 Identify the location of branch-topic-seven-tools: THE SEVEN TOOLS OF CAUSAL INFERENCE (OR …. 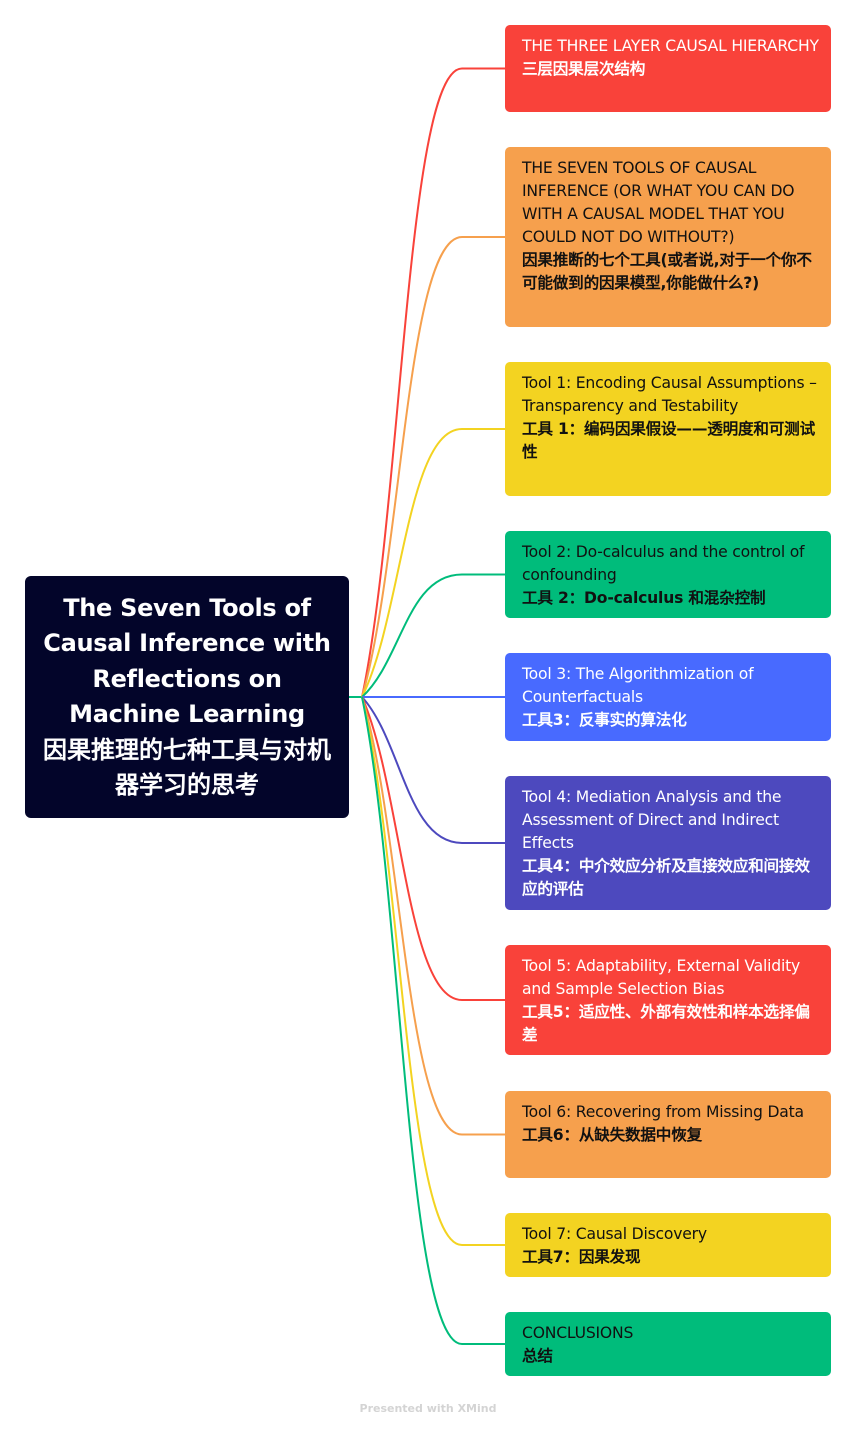
(668, 237).